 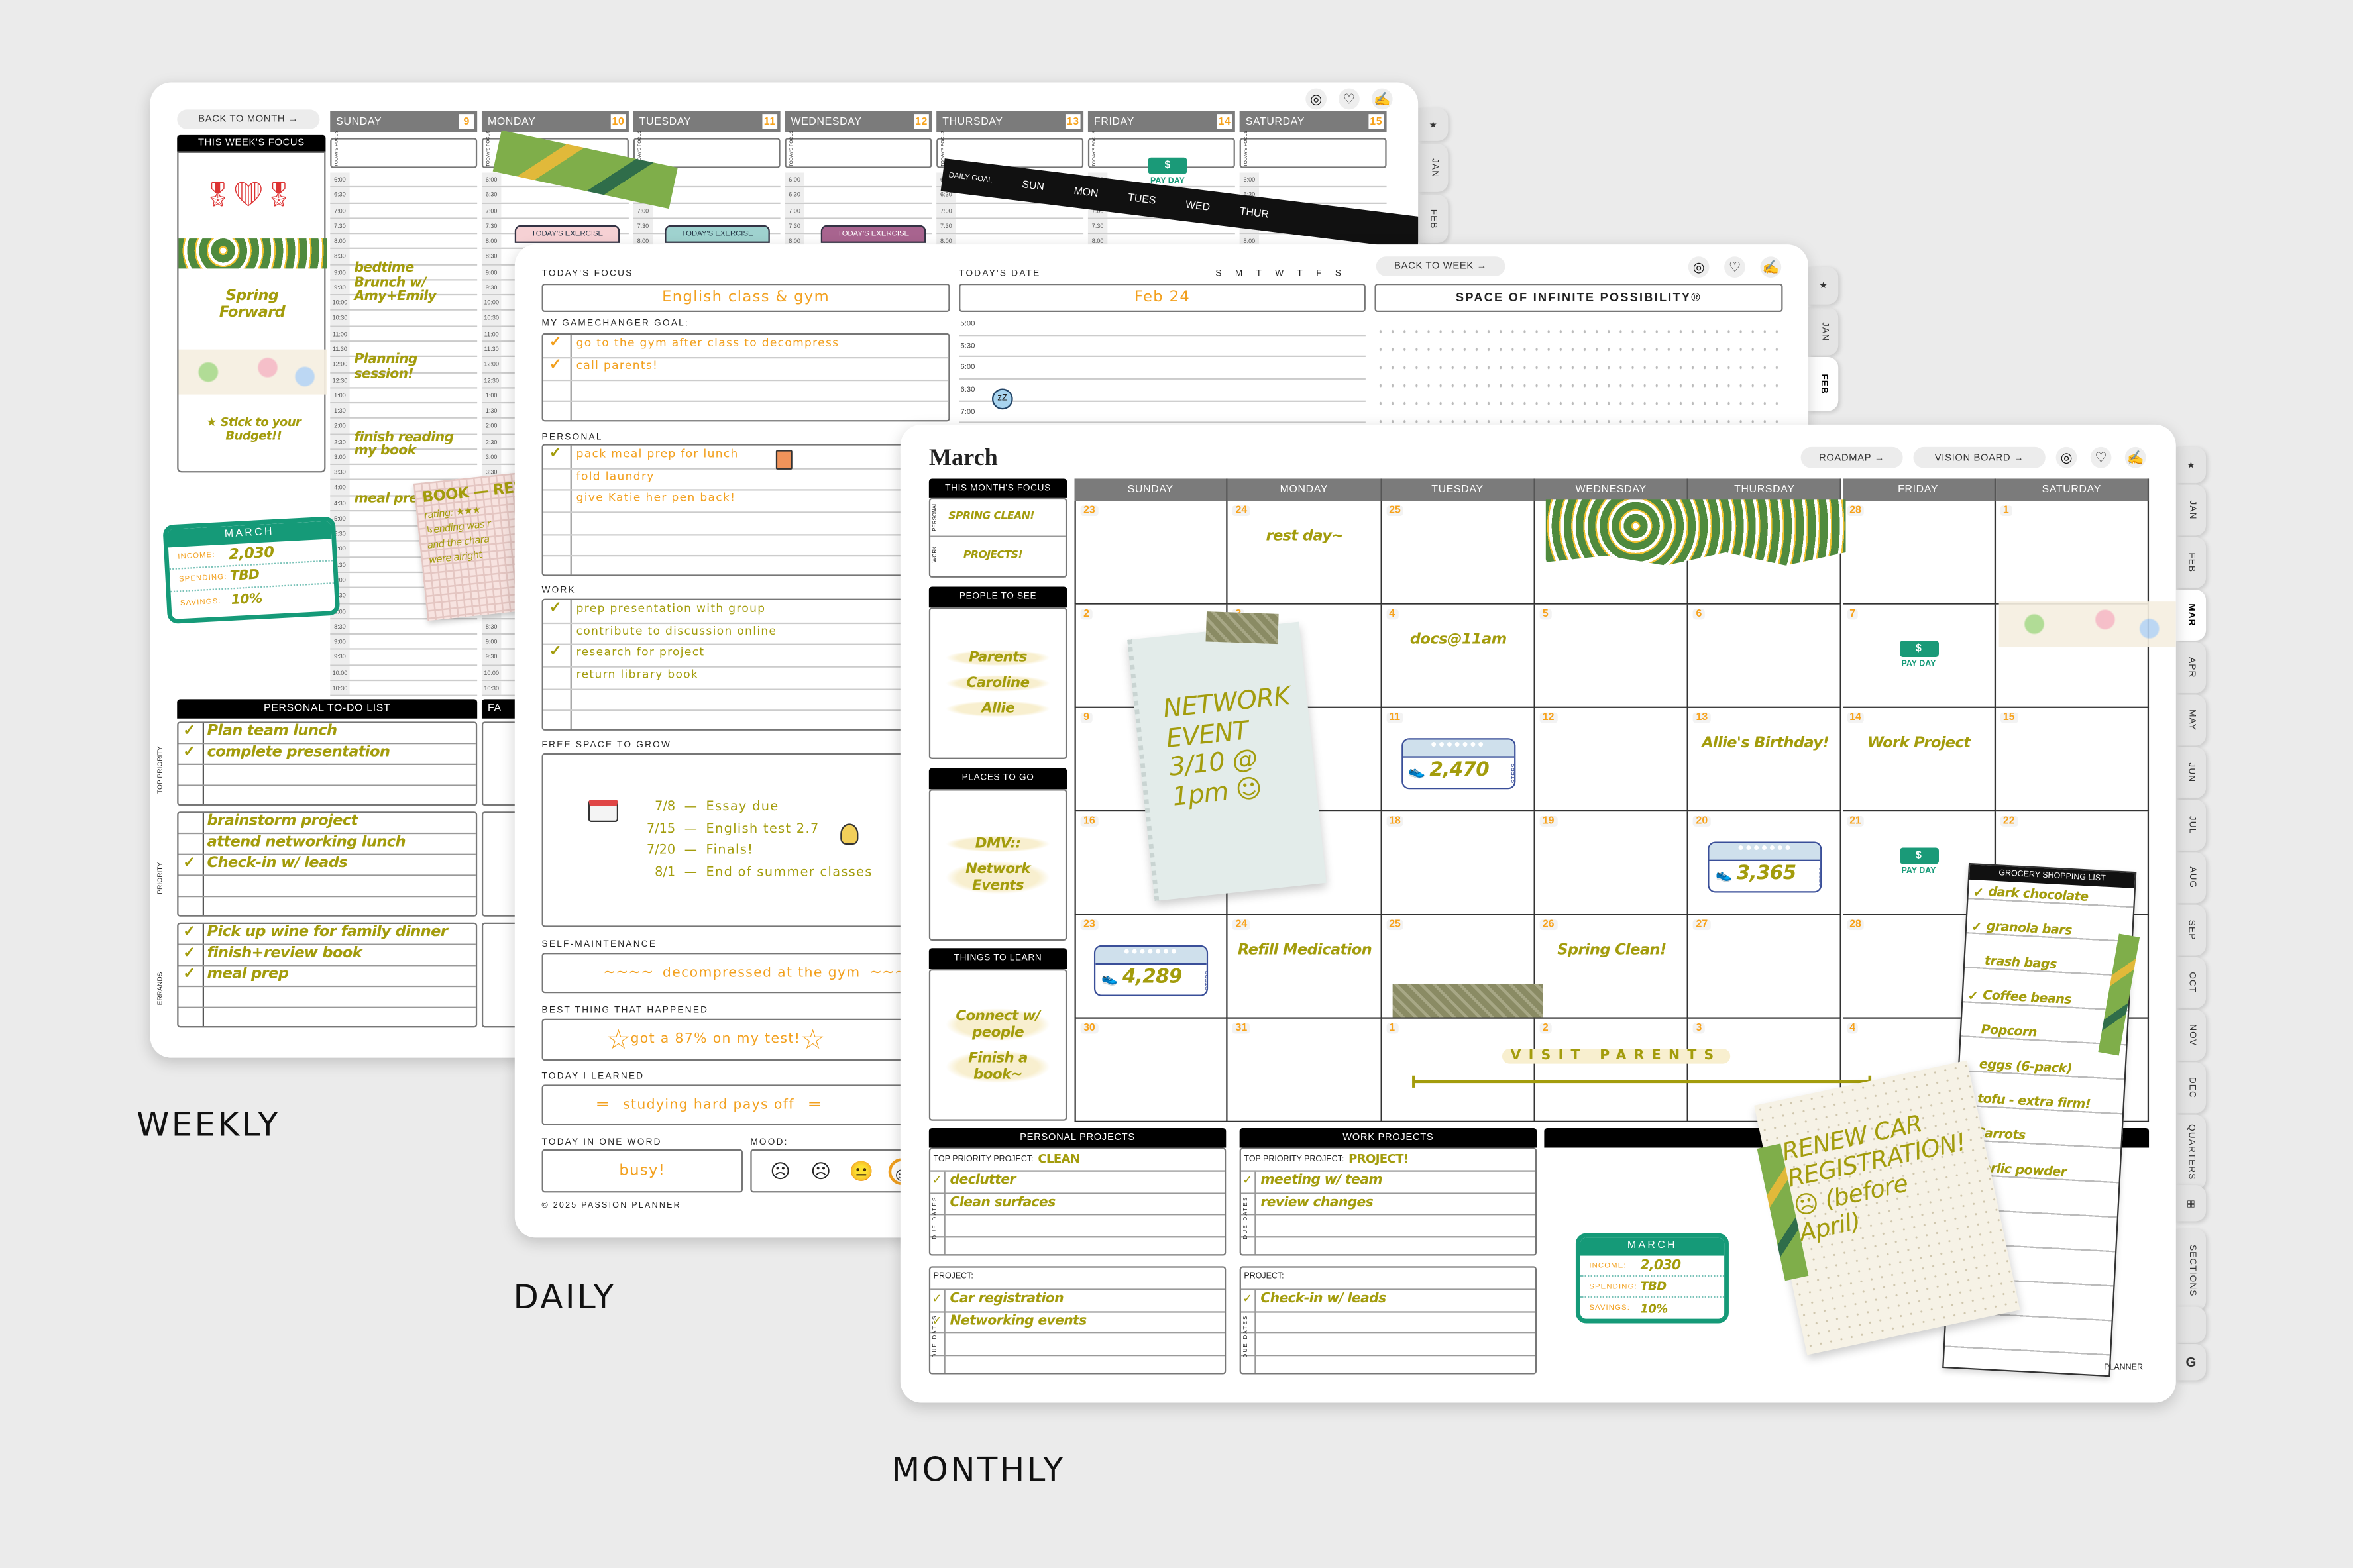 What do you see at coordinates (1612, 1070) in the screenshot?
I see `calendar-day-cell: 2` at bounding box center [1612, 1070].